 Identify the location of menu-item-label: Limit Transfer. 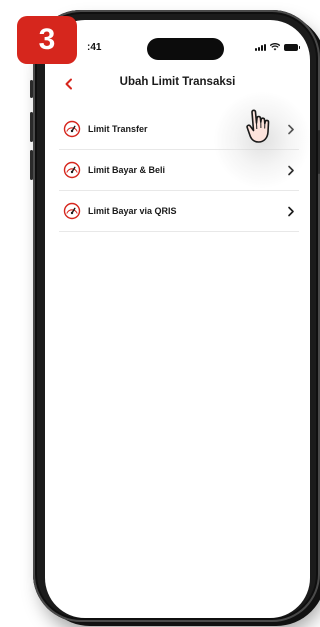
(118, 129).